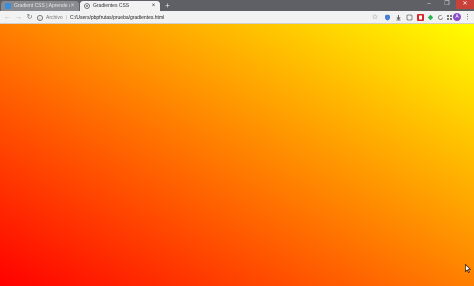  I want to click on back-arrow-icon: ←, so click(7, 17).